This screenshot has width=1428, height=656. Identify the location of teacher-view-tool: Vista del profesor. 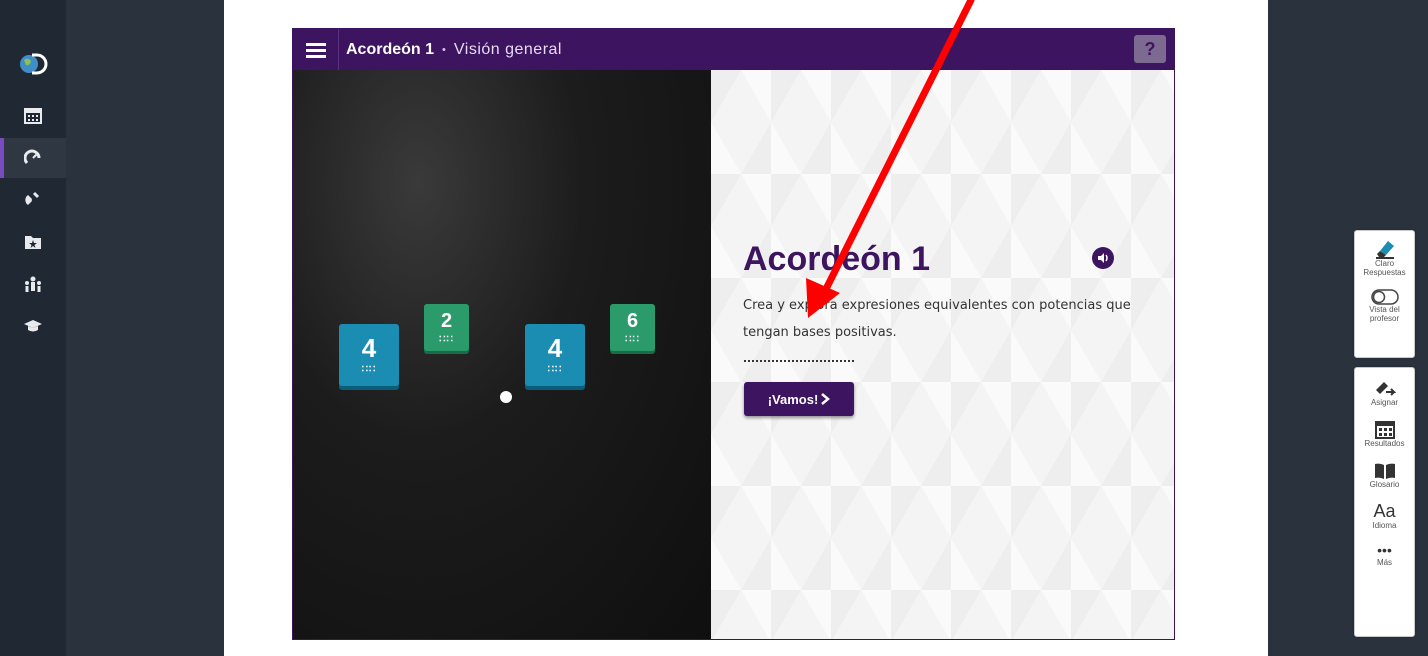
(1384, 306).